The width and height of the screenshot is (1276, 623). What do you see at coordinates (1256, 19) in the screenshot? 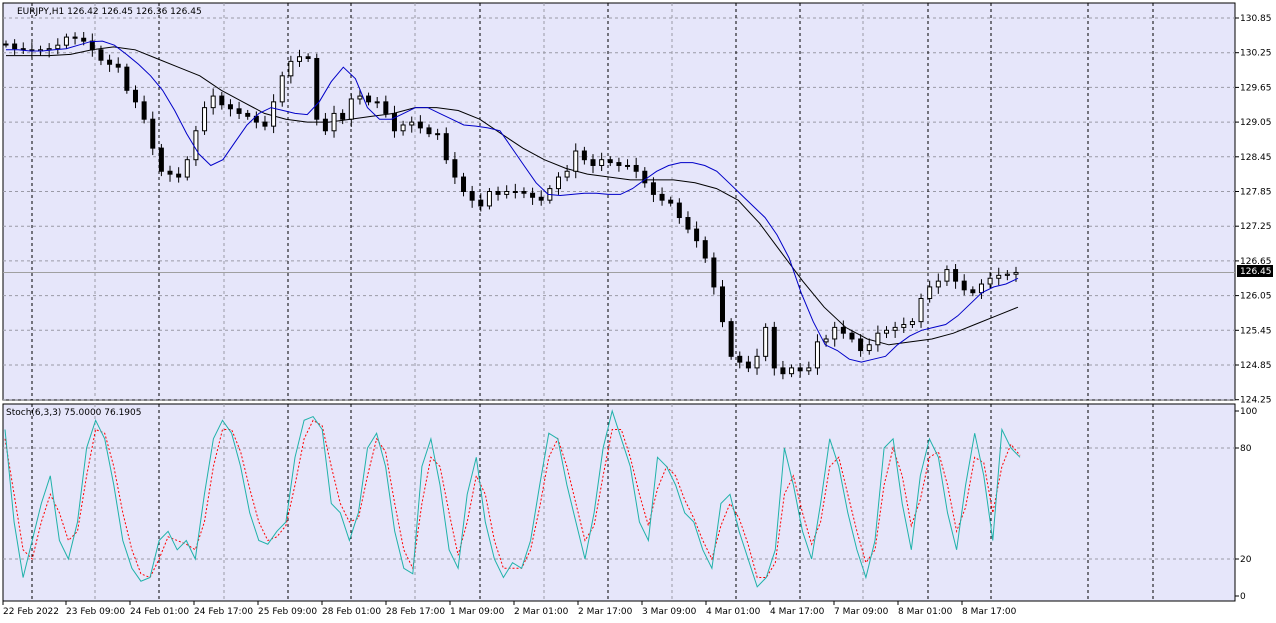
I see `price-tick-label: 130.85` at bounding box center [1256, 19].